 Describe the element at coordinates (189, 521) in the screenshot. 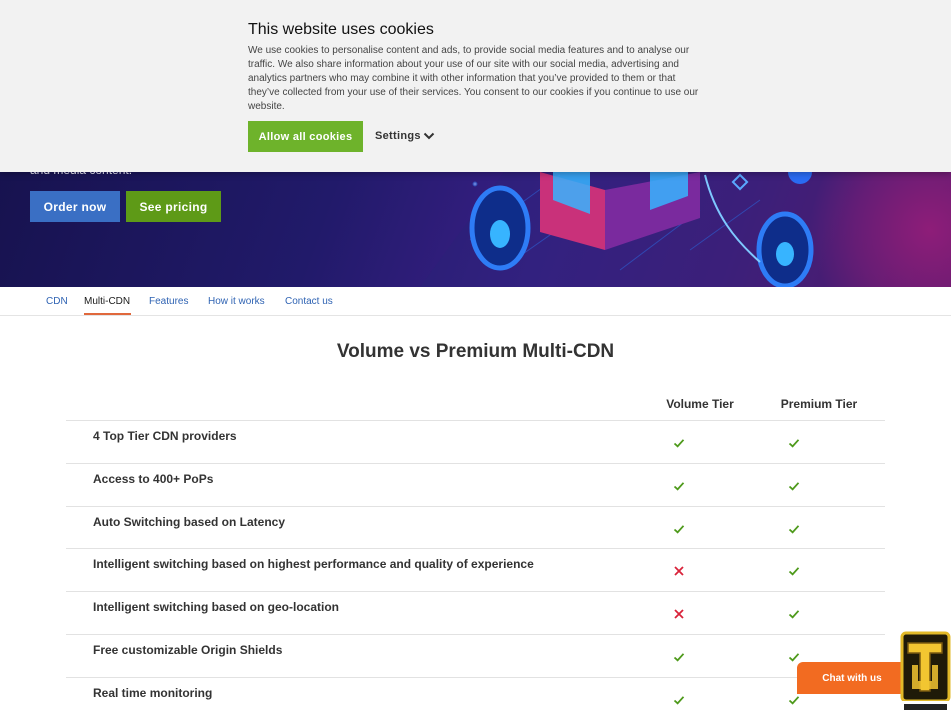

I see `feature-label: Auto Switching based on Latency` at that location.